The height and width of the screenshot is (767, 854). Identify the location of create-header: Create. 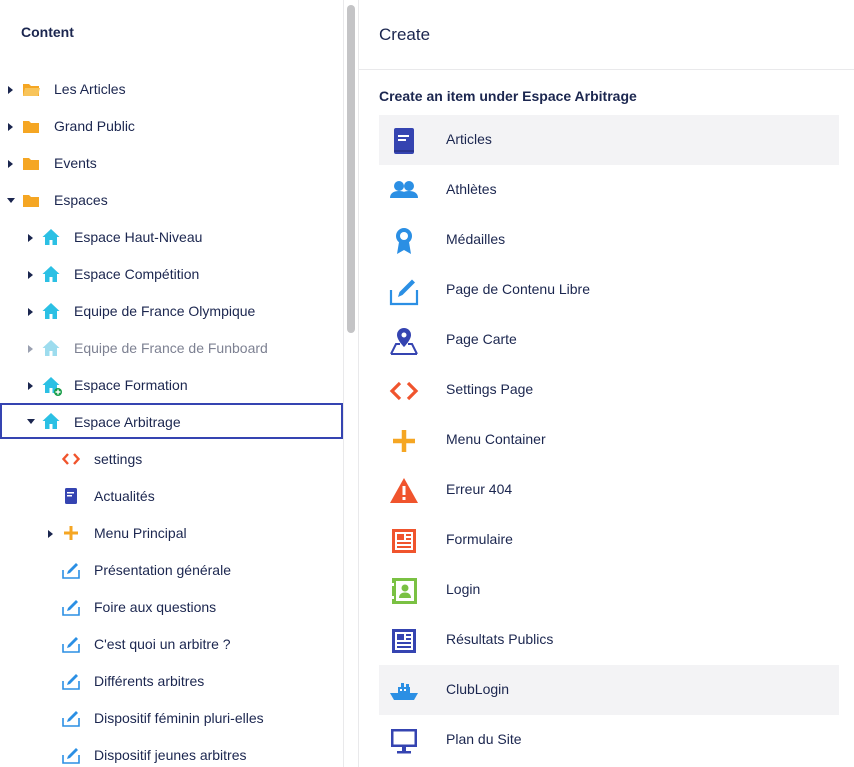
(606, 35).